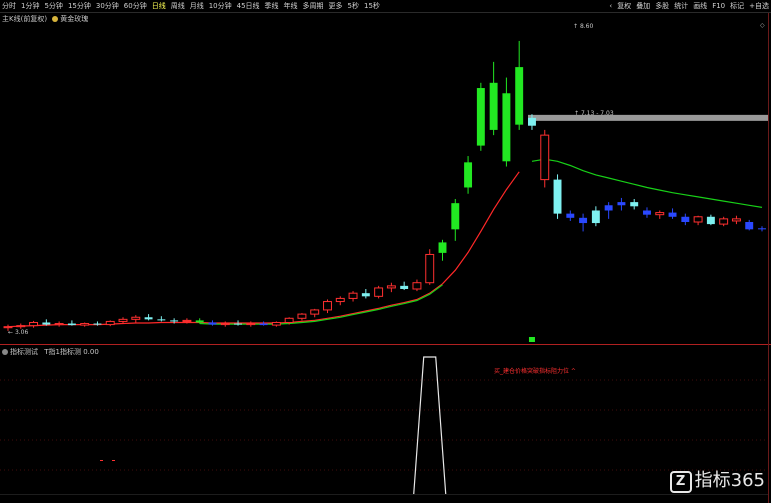  I want to click on ma-line-green, so click(647, 183).